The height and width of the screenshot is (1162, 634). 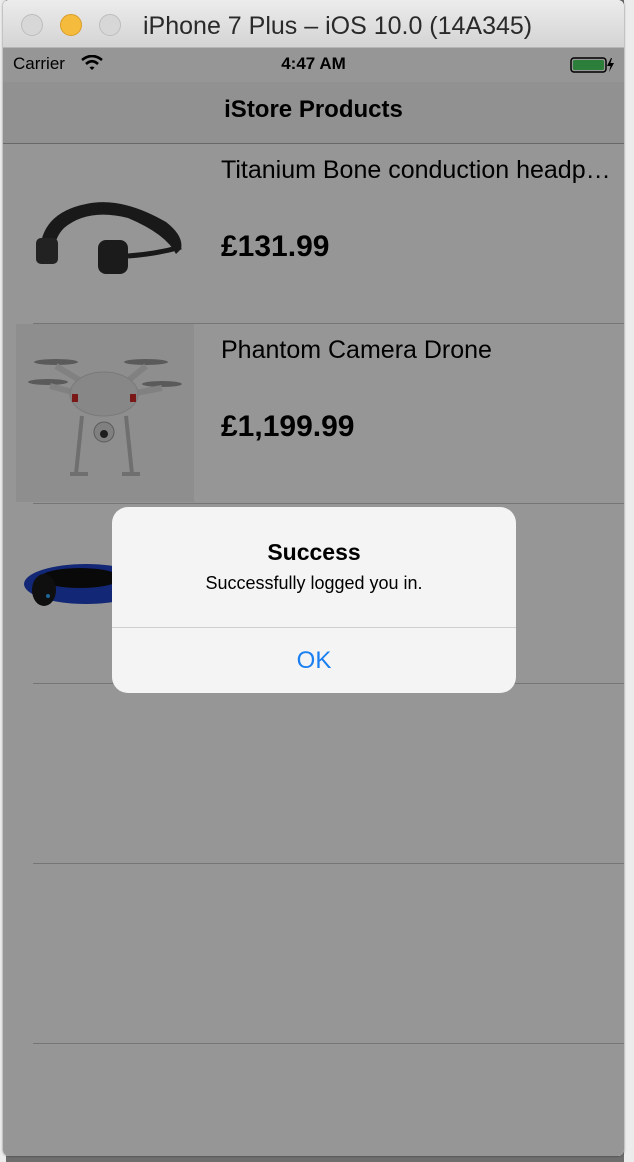 What do you see at coordinates (314, 660) in the screenshot?
I see `ok-button: OK` at bounding box center [314, 660].